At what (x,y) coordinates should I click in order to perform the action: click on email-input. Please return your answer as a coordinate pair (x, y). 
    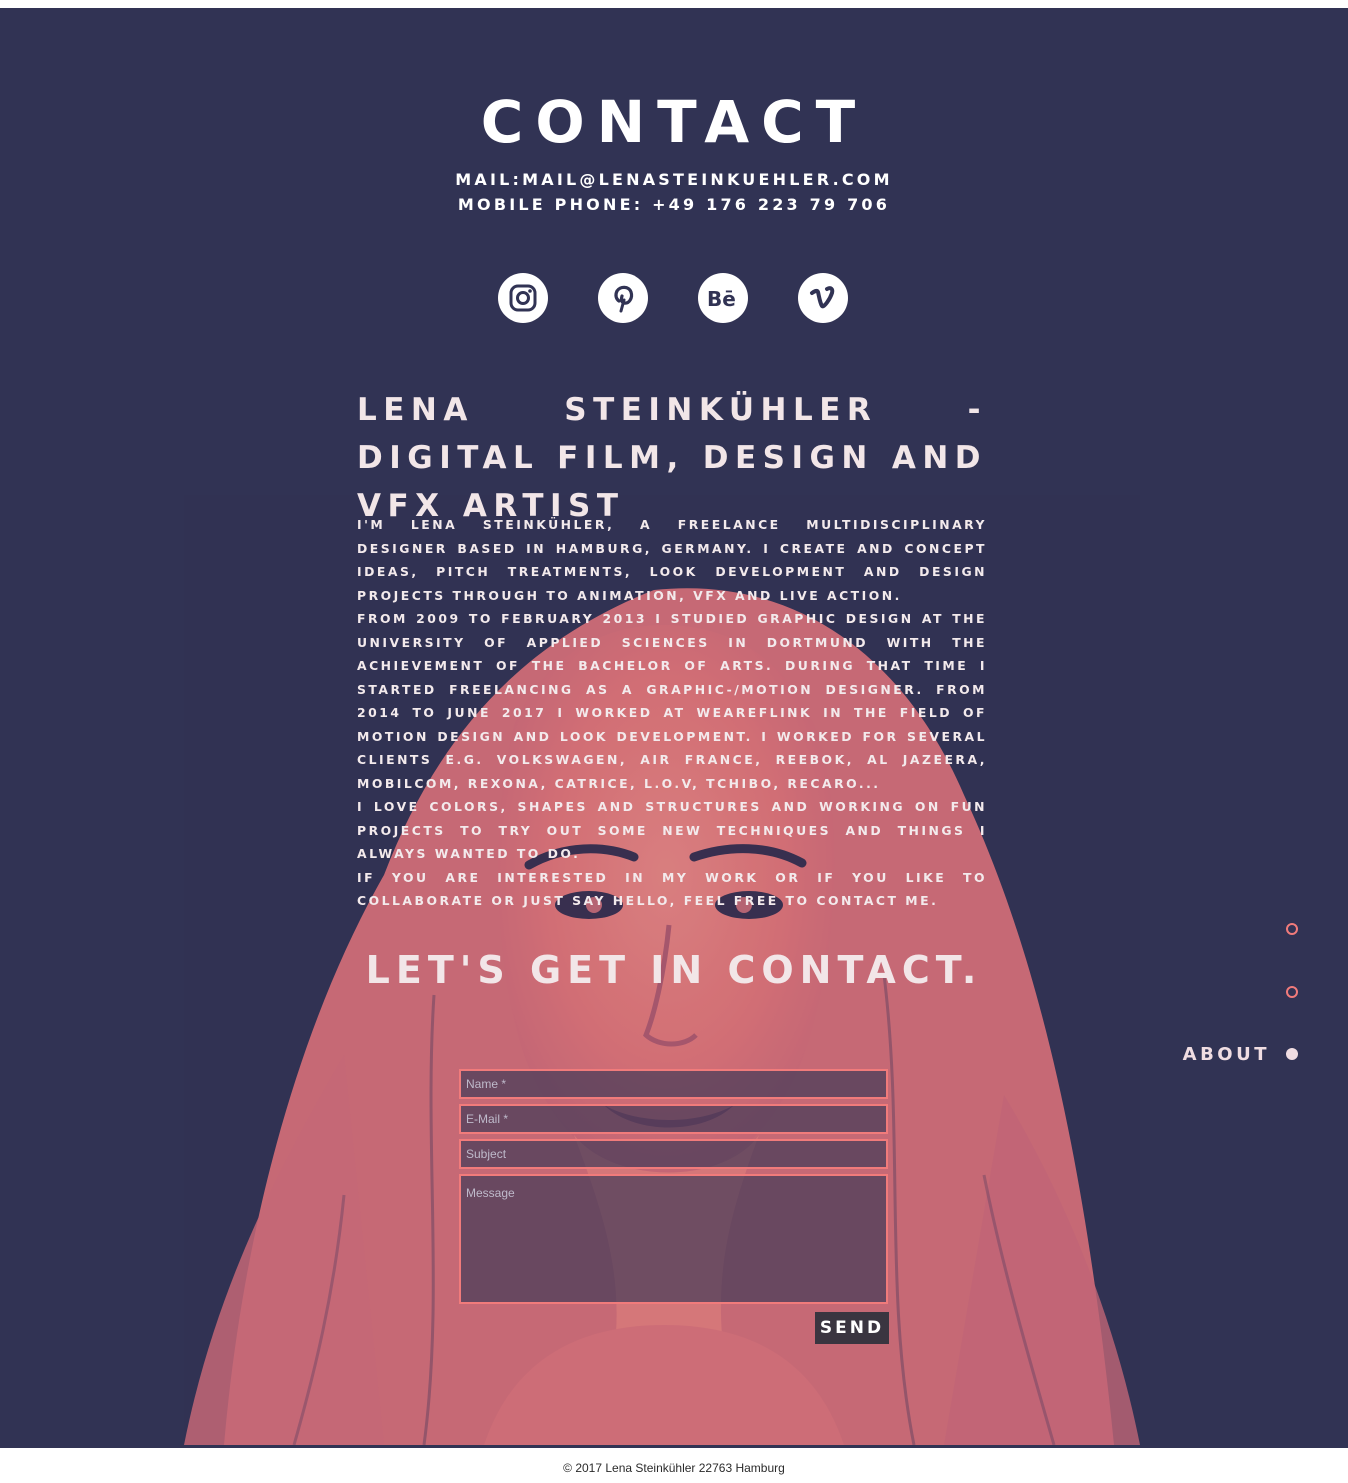
    Looking at the image, I should click on (673, 1119).